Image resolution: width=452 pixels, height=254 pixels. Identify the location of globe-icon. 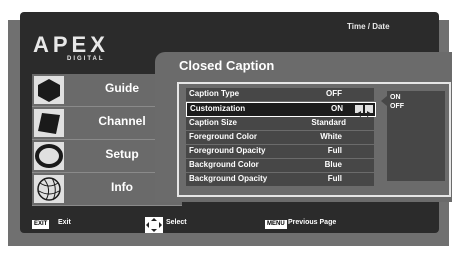
(49, 189).